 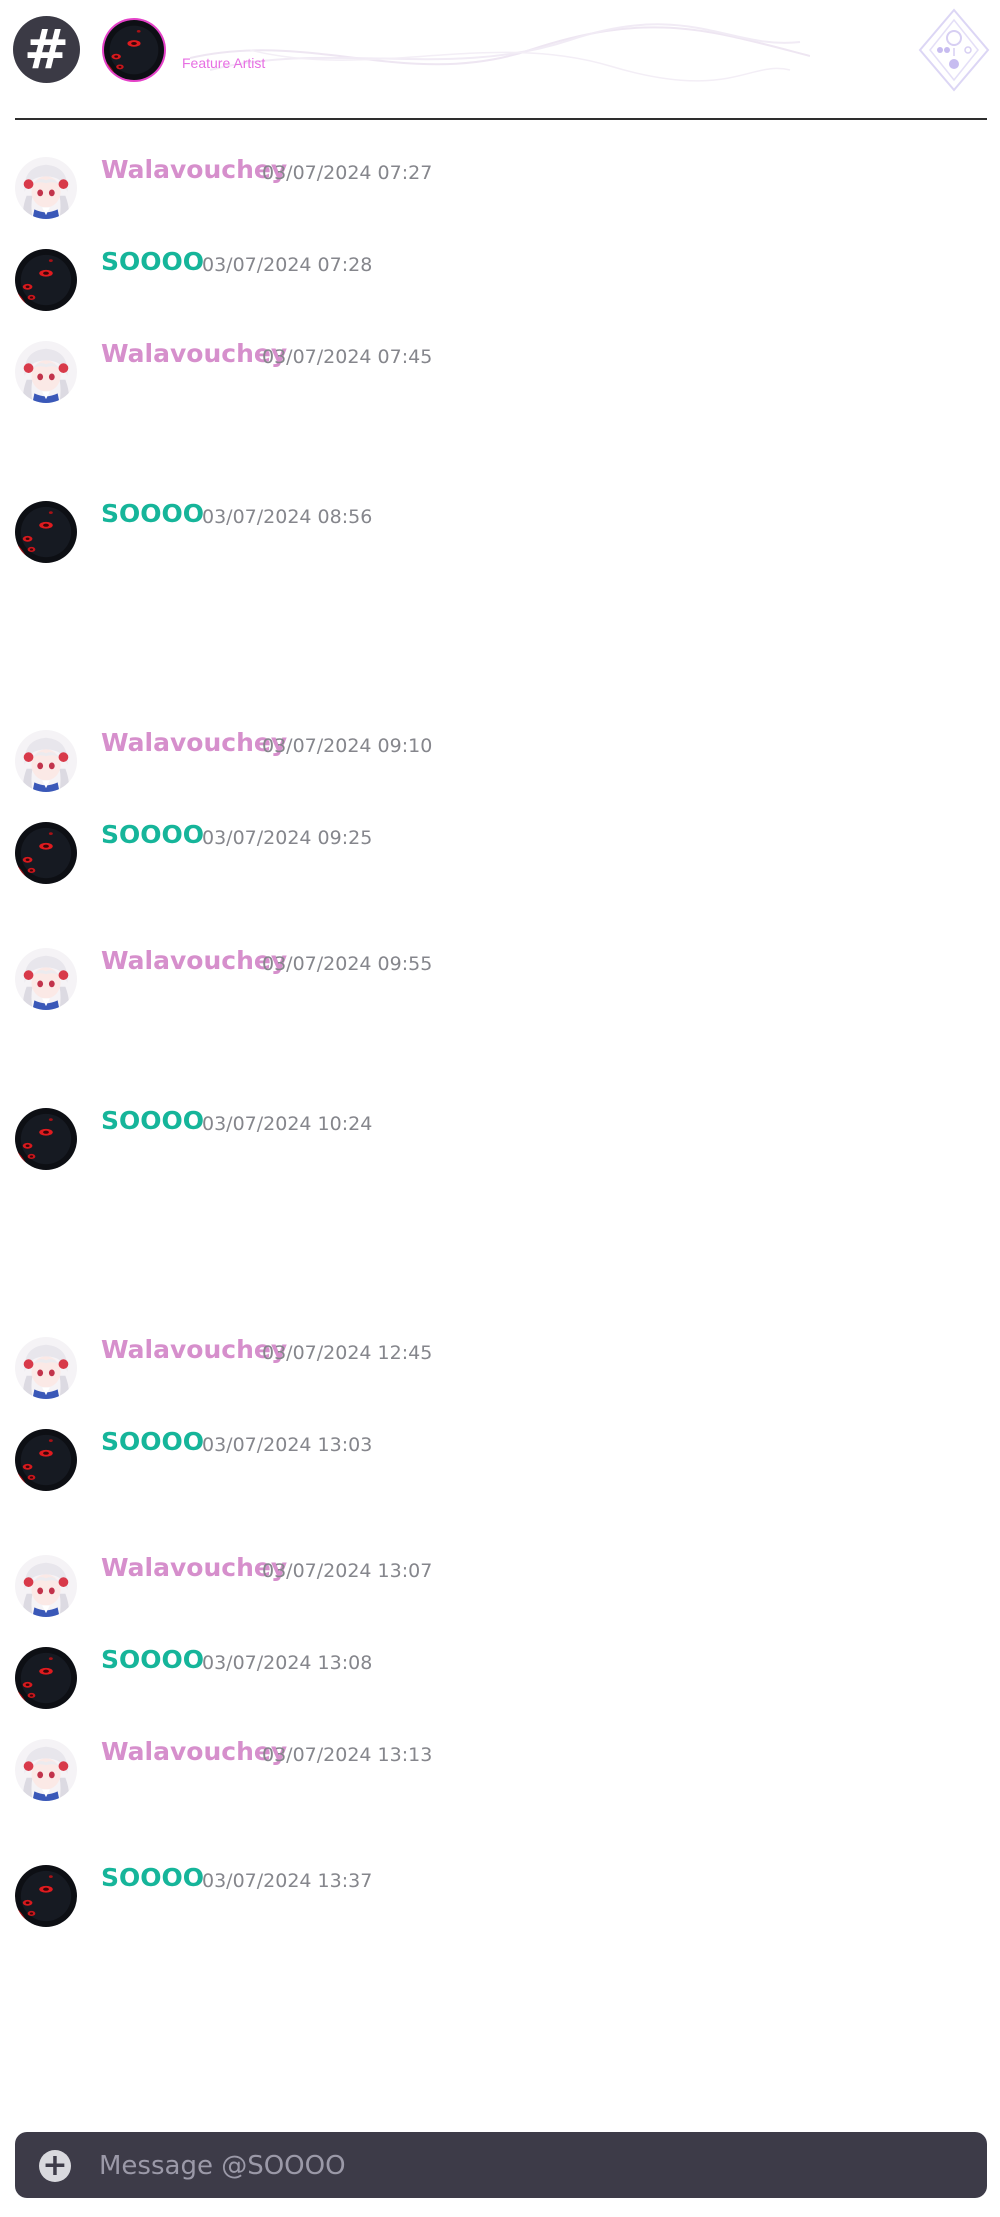 What do you see at coordinates (500, 1680) in the screenshot?
I see `message: SOOOO 03/07/2024 13:08` at bounding box center [500, 1680].